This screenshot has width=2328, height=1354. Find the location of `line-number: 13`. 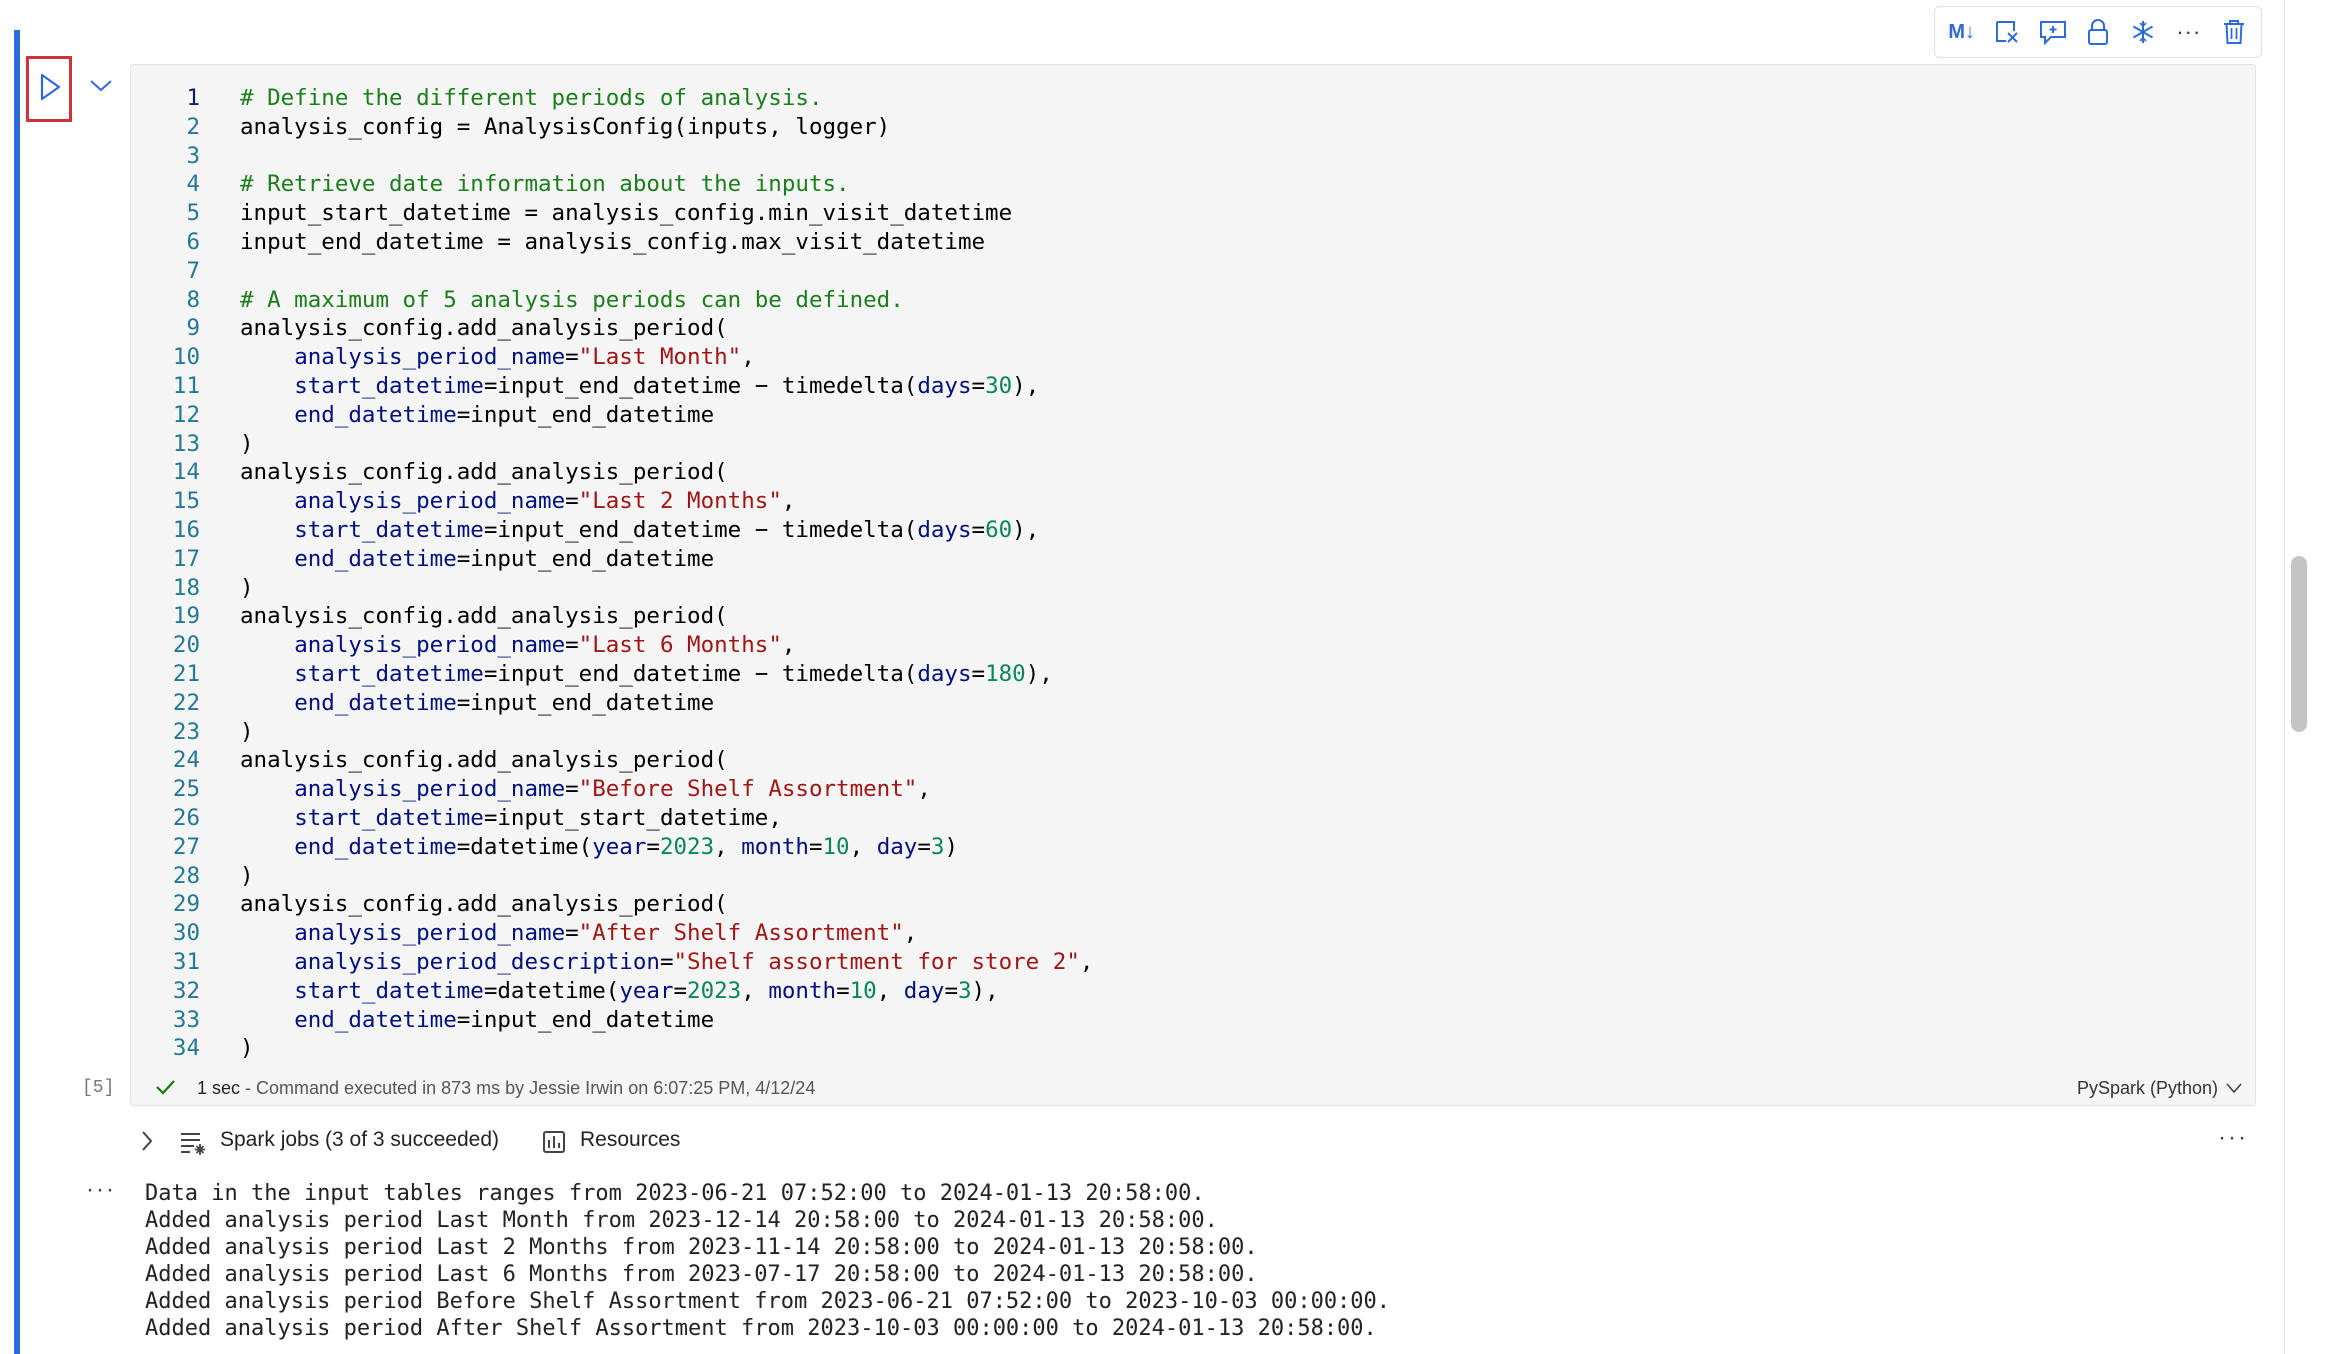

line-number: 13 is located at coordinates (186, 443).